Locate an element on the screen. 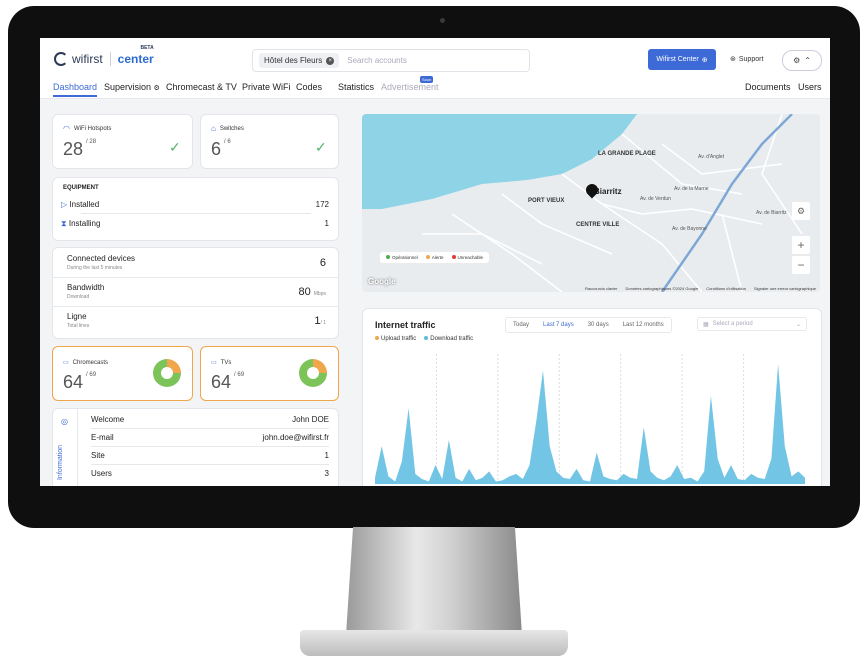 Image resolution: width=864 pixels, height=661 pixels. settings-small-icon: ⚙ is located at coordinates (156, 88).